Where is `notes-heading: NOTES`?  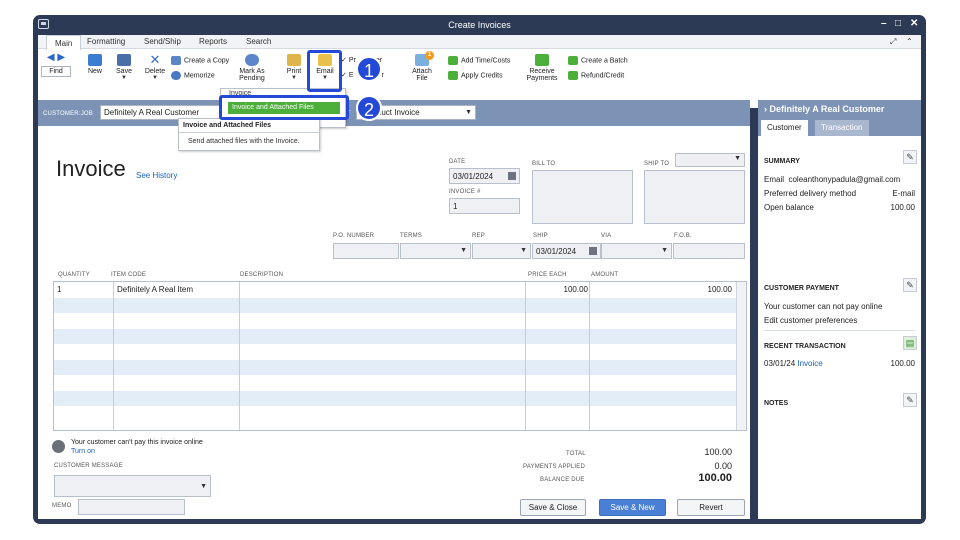 notes-heading: NOTES is located at coordinates (776, 403).